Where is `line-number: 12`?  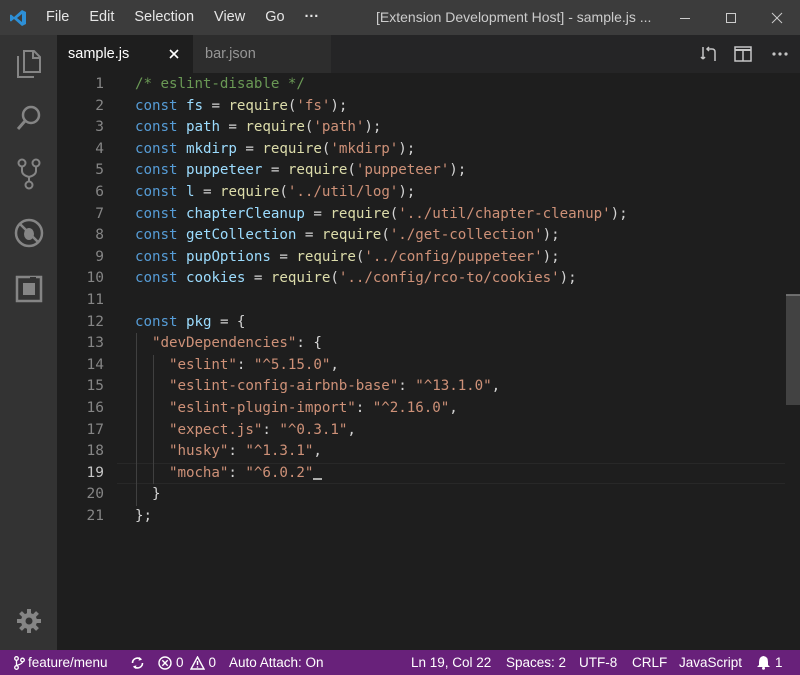 line-number: 12 is located at coordinates (95, 321).